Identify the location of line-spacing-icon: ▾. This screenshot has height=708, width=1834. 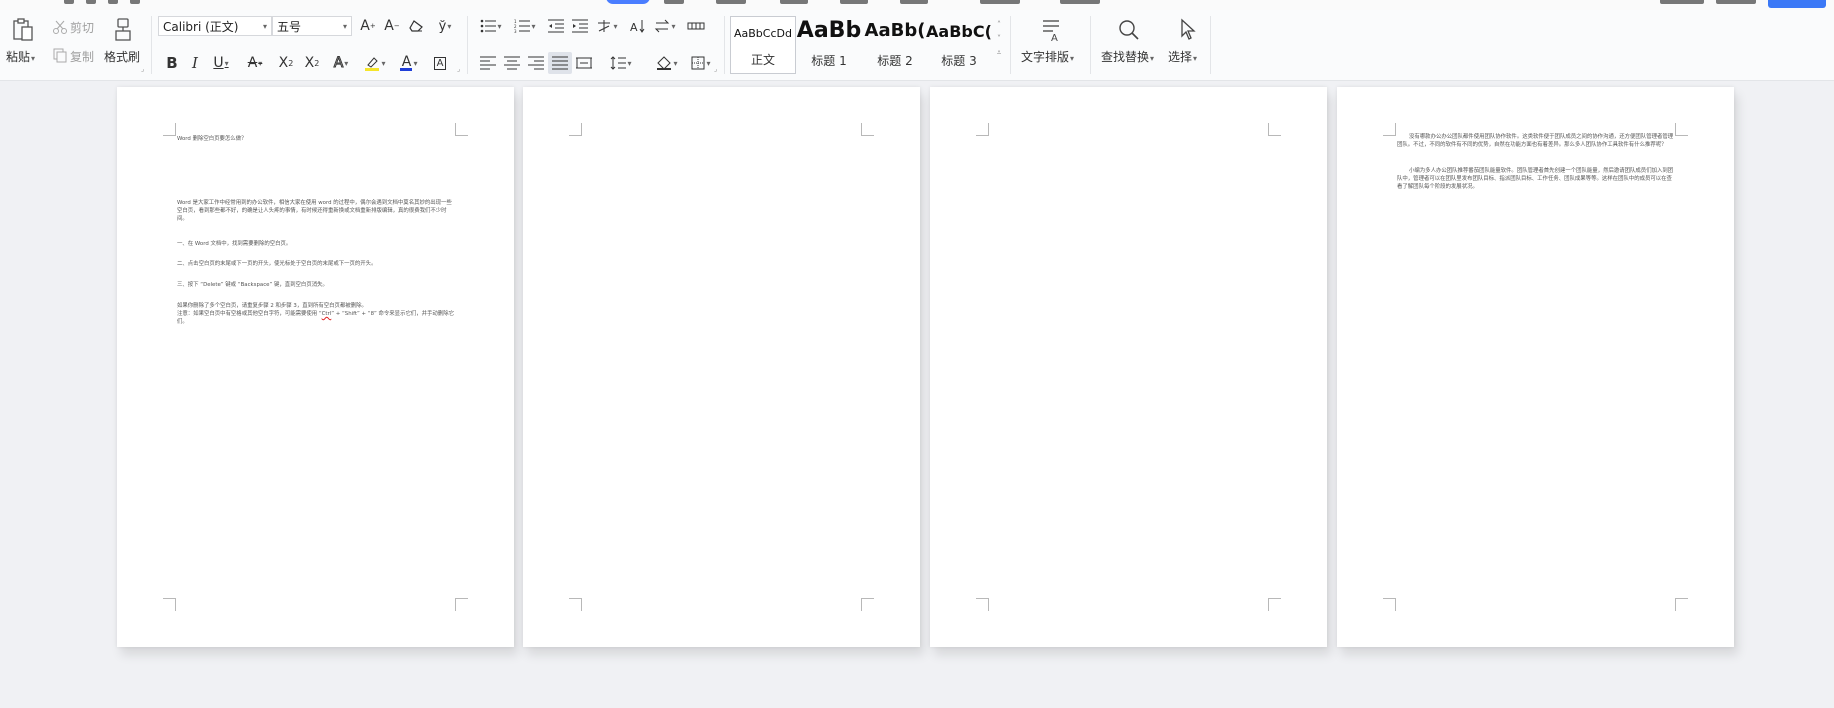
(621, 63).